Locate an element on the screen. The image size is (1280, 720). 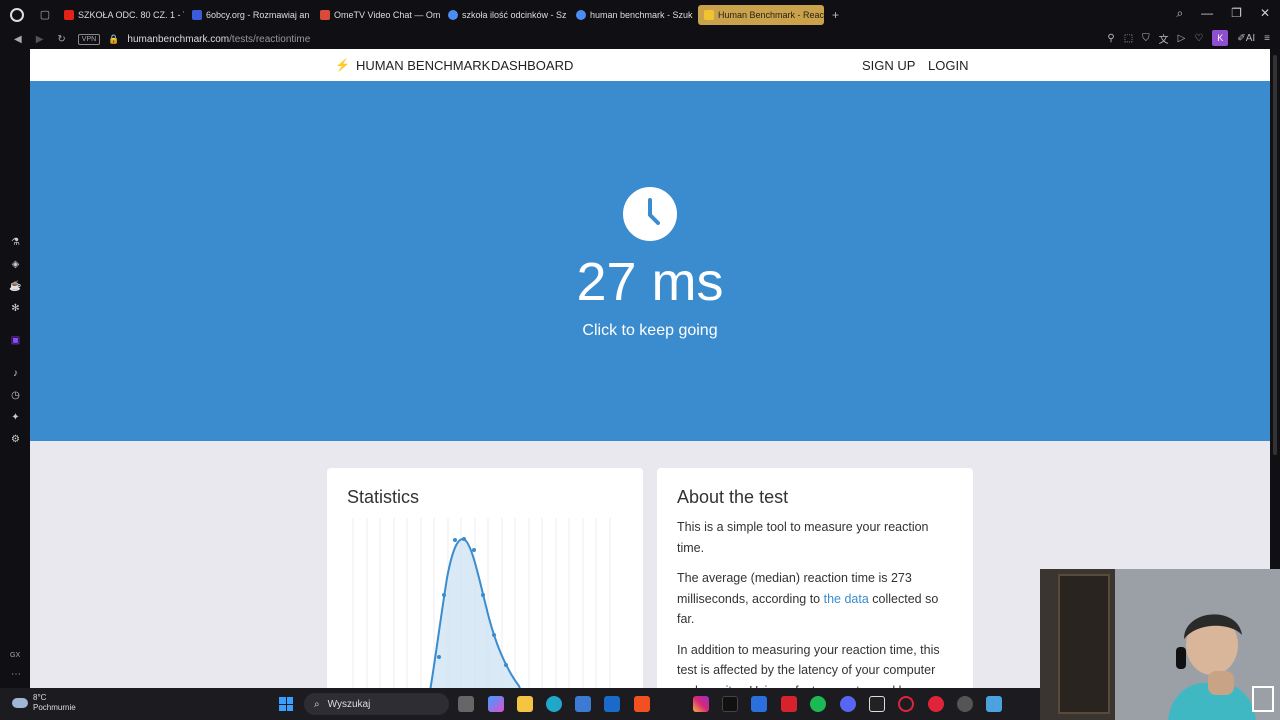
tab-4: szkoła ilość odcinków - Sz is located at coordinates (505, 15).